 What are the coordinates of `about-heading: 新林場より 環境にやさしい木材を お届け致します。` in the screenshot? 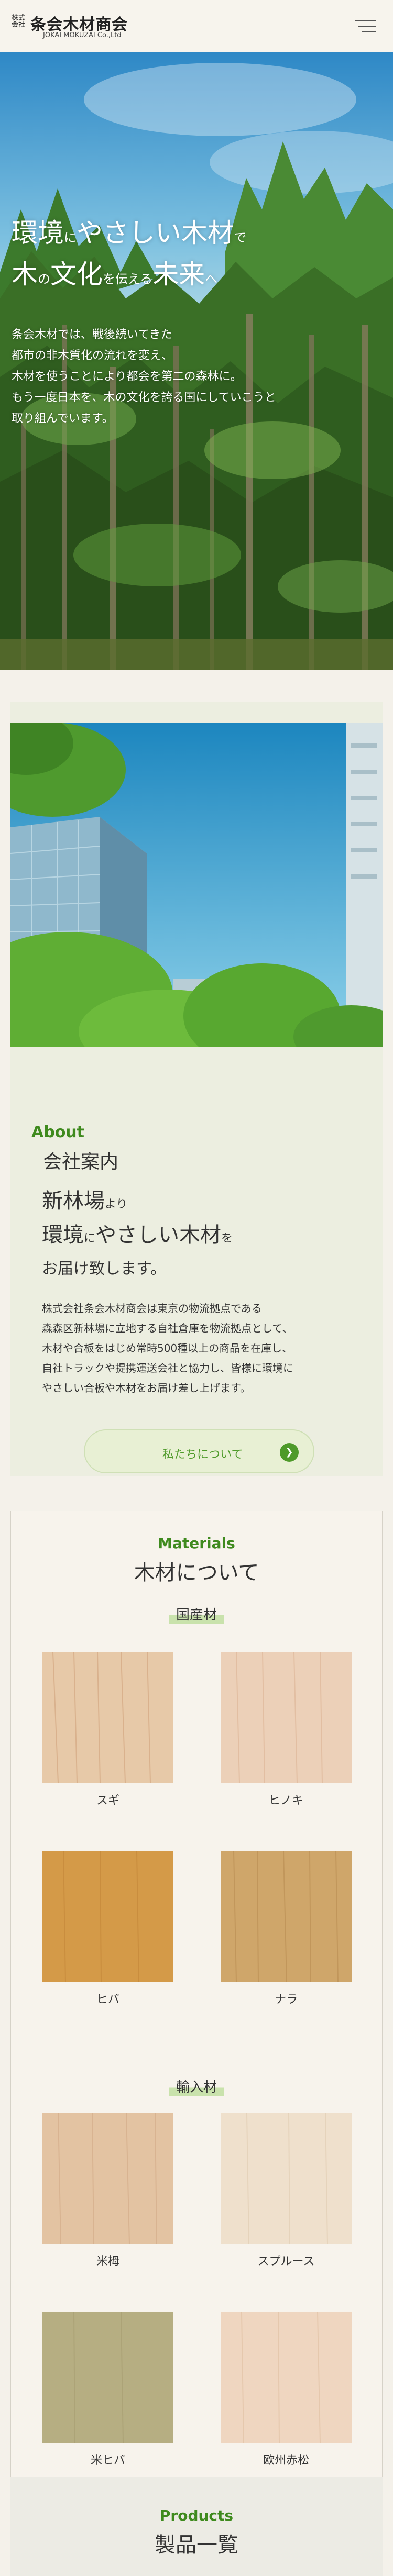 It's located at (137, 1233).